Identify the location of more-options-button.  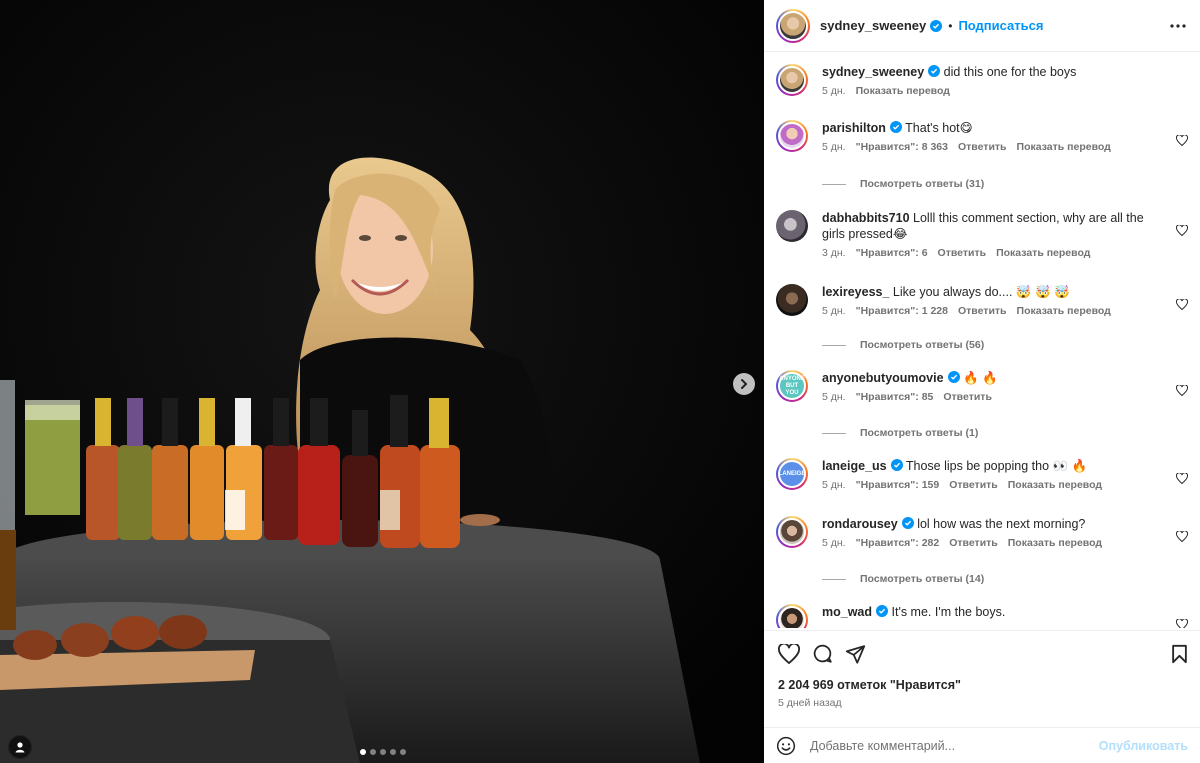
(1178, 25).